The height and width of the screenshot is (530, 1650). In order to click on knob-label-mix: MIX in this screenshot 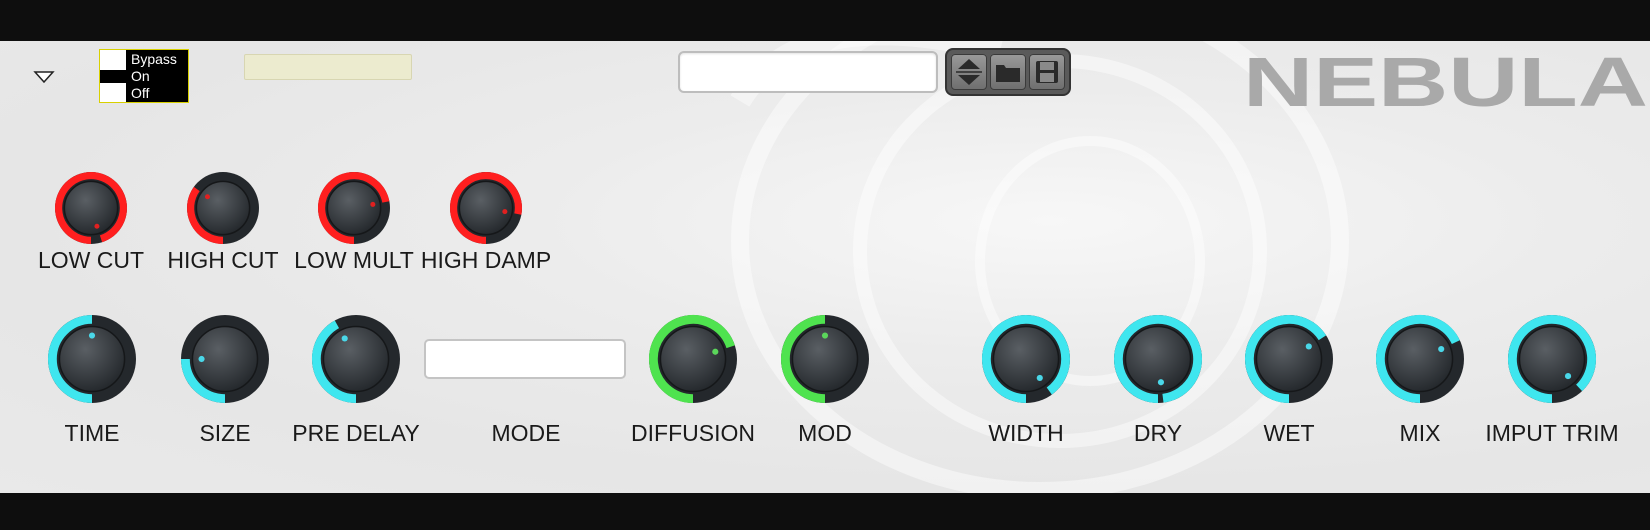, I will do `click(1420, 433)`.